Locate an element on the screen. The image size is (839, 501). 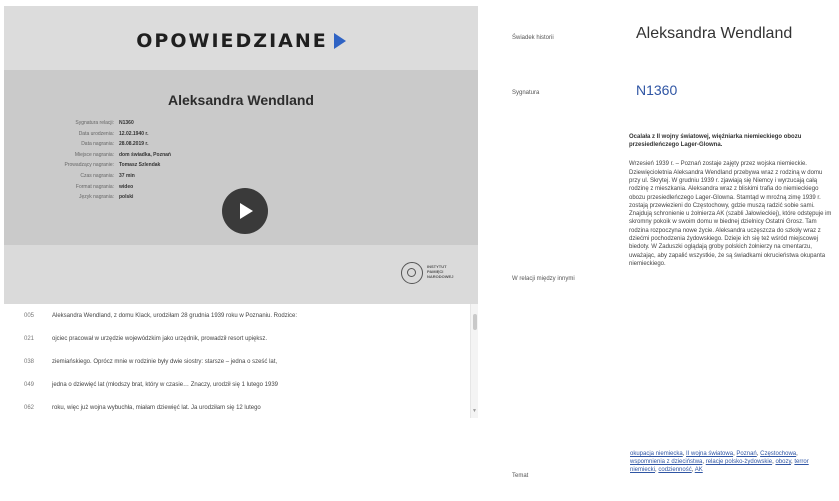
emblem-inner is located at coordinates (411, 272).